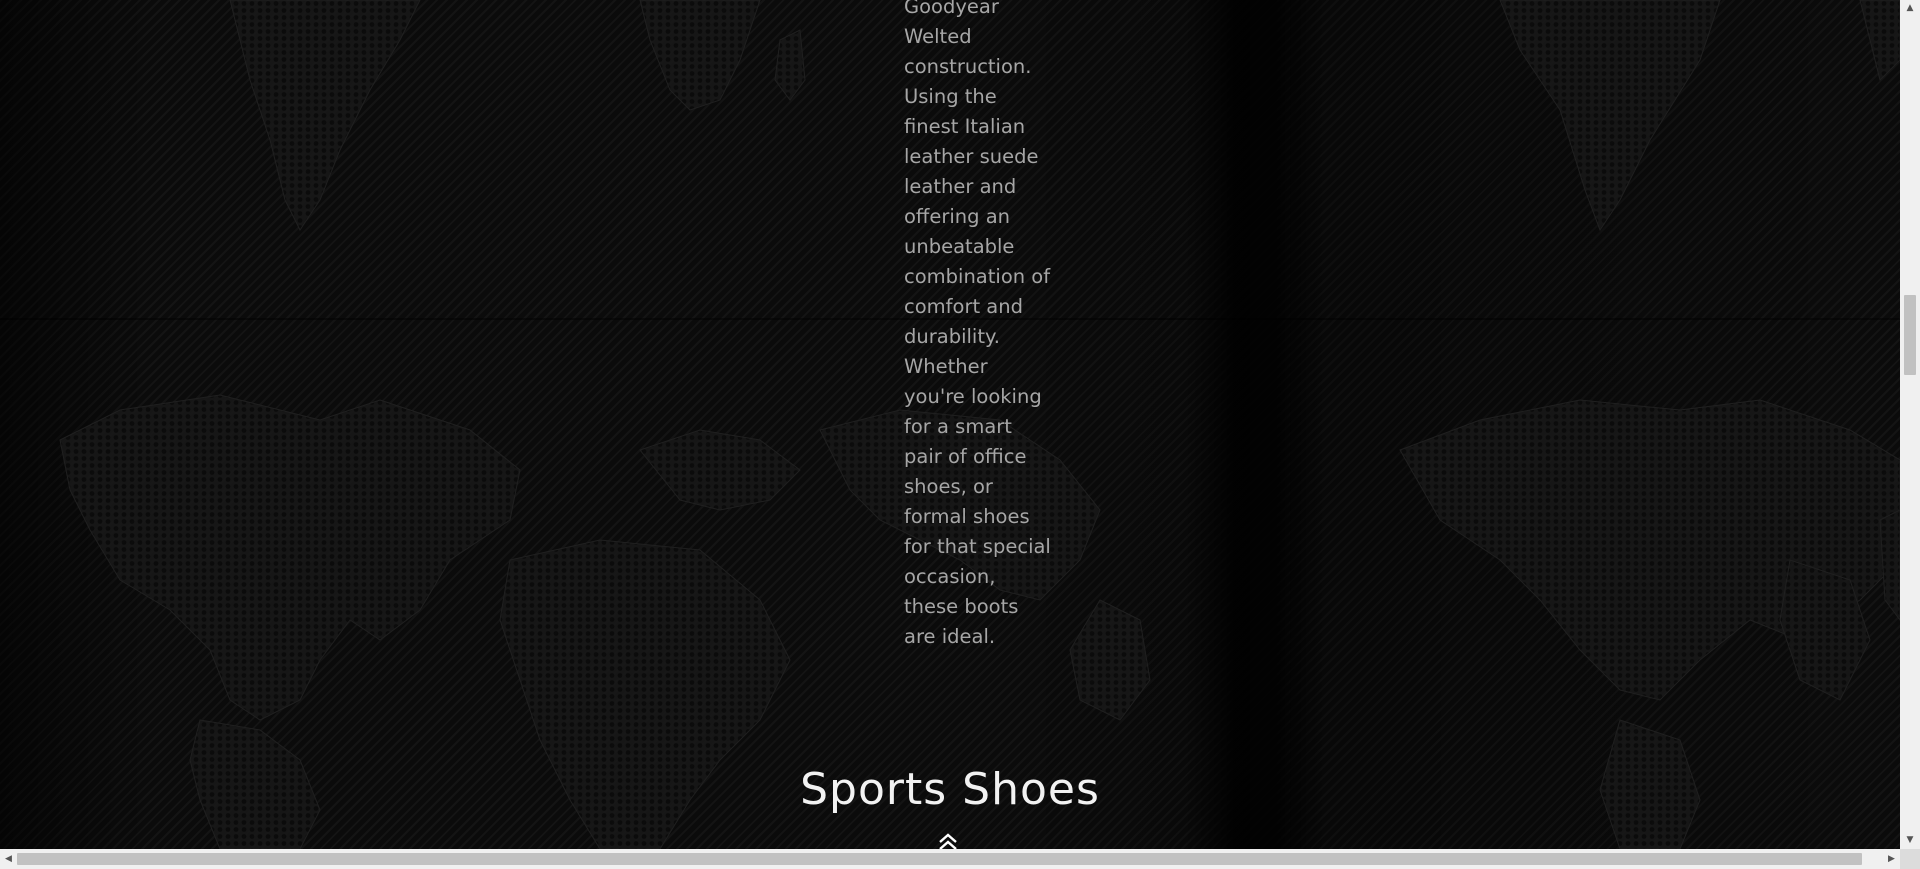 The image size is (1920, 869). Describe the element at coordinates (1910, 859) in the screenshot. I see `scrollbar-corner` at that location.